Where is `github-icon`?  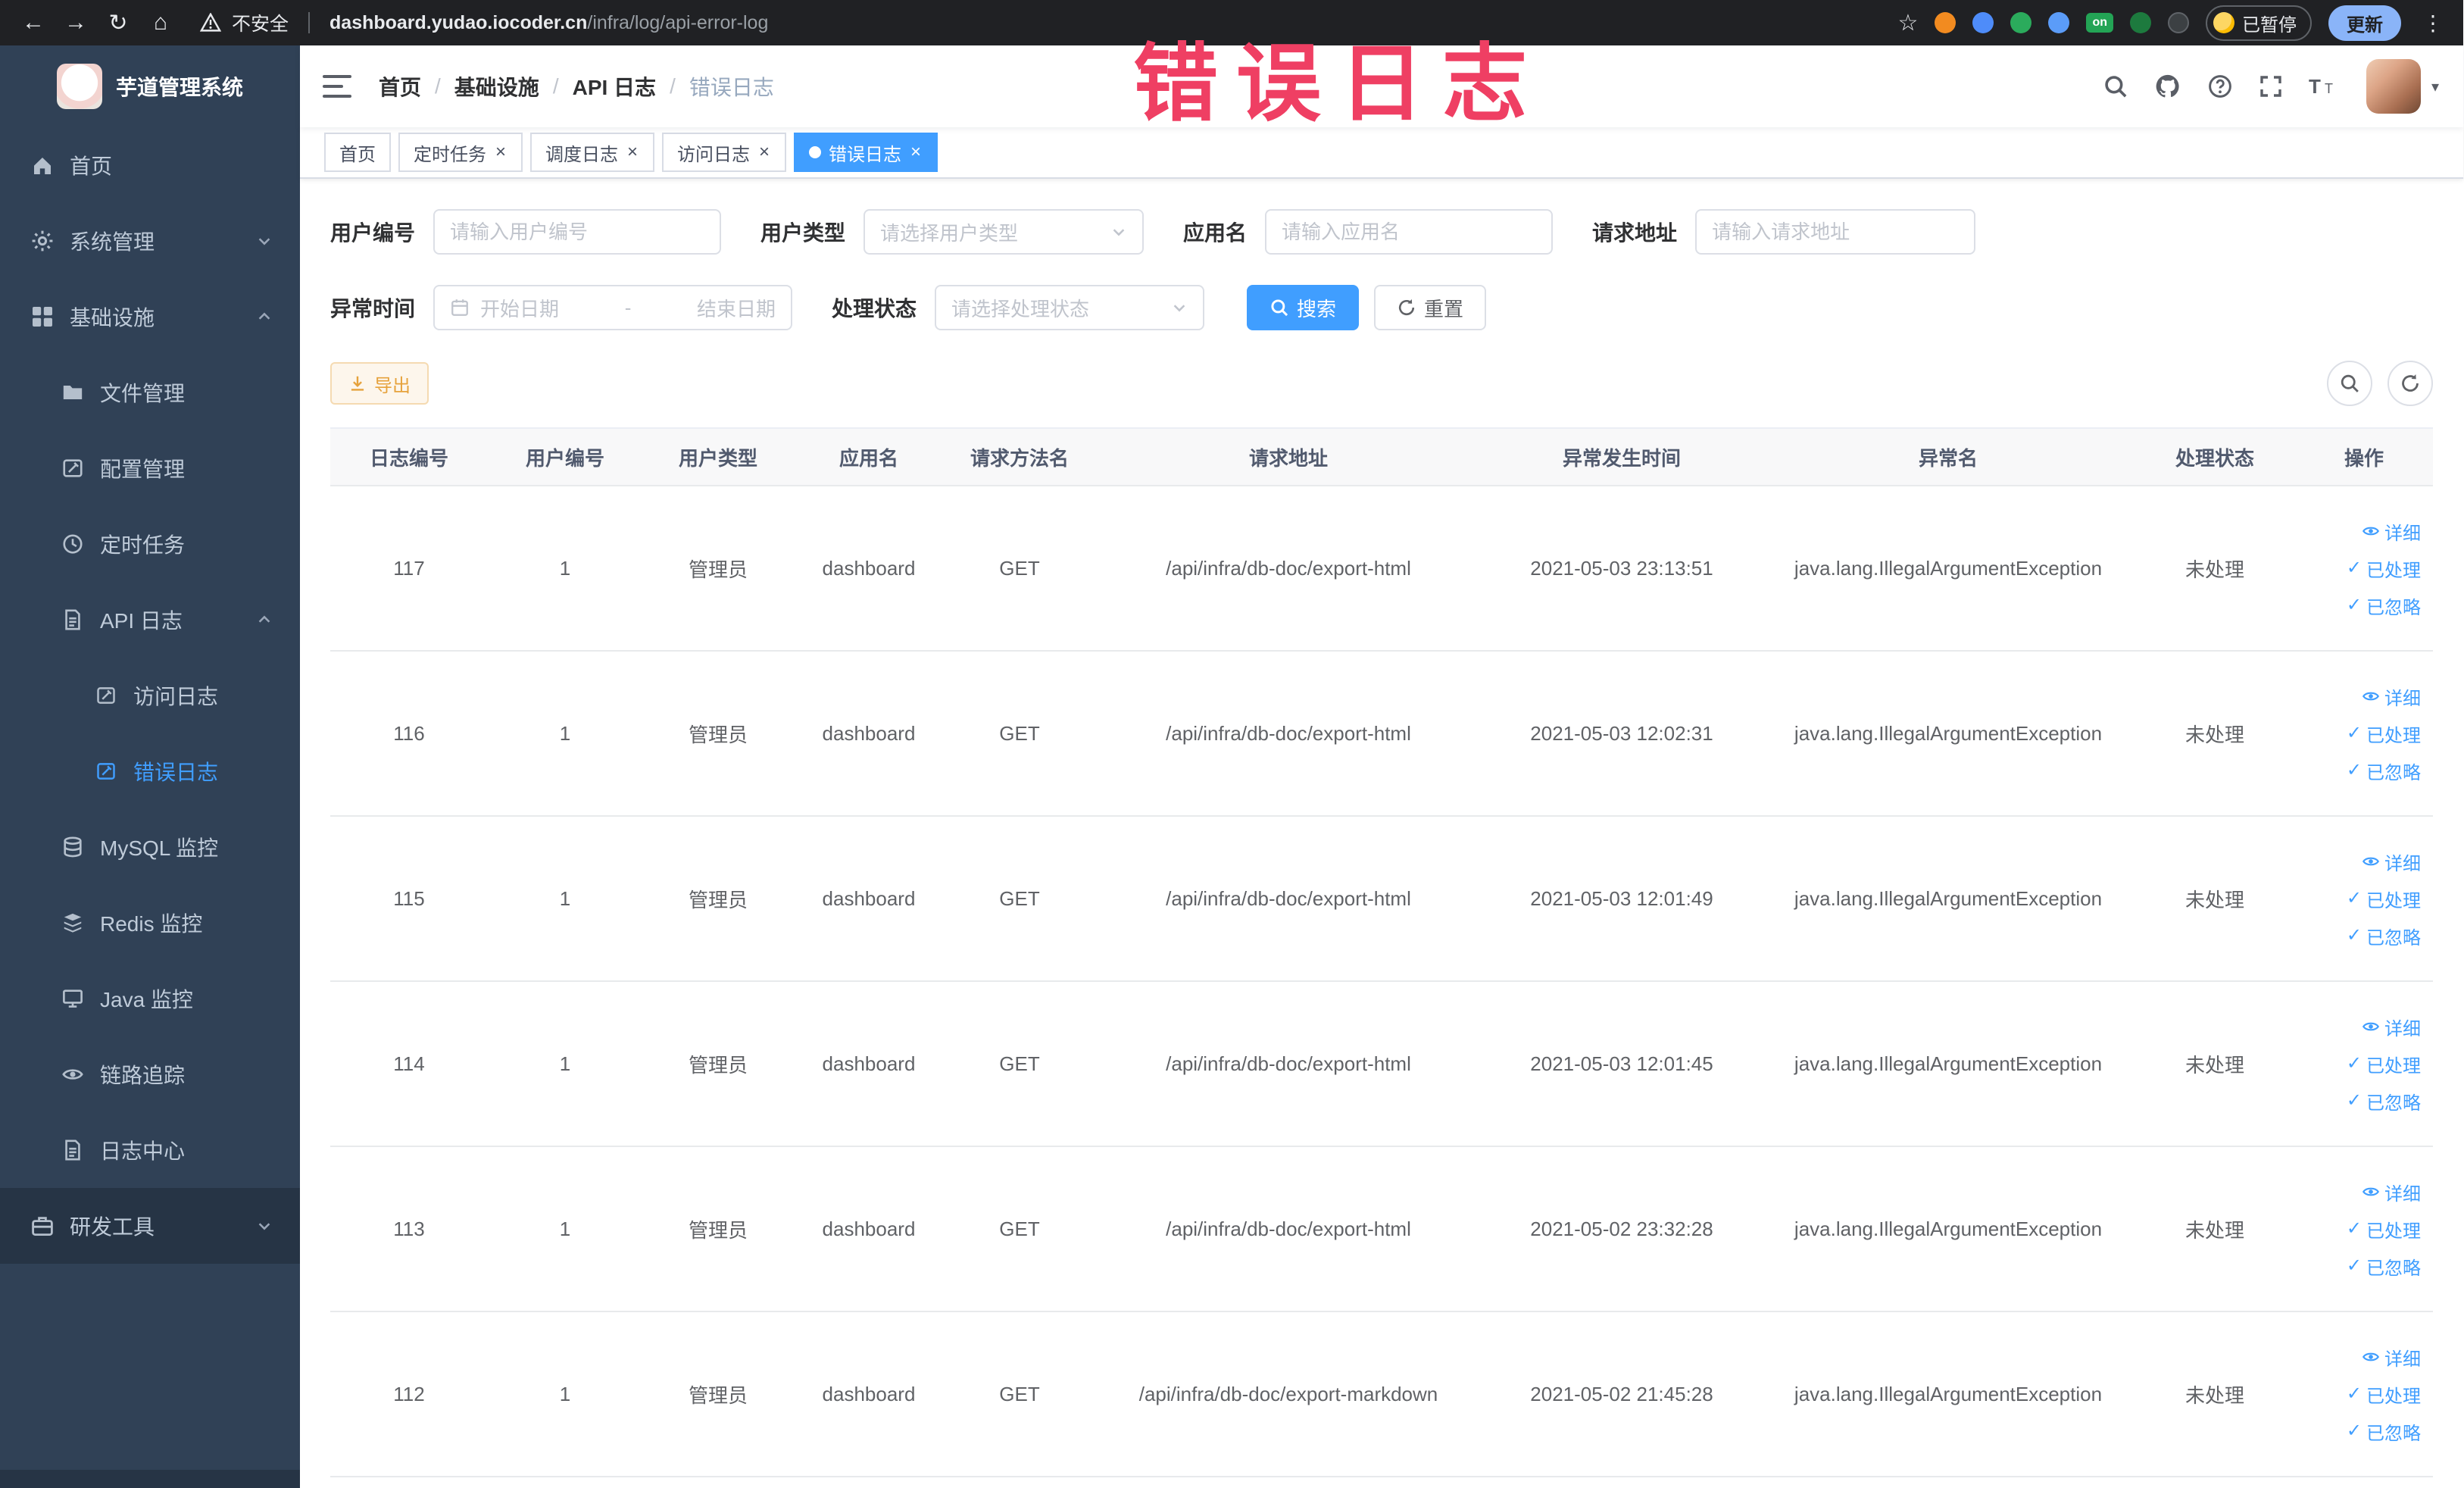
github-icon is located at coordinates (2167, 86).